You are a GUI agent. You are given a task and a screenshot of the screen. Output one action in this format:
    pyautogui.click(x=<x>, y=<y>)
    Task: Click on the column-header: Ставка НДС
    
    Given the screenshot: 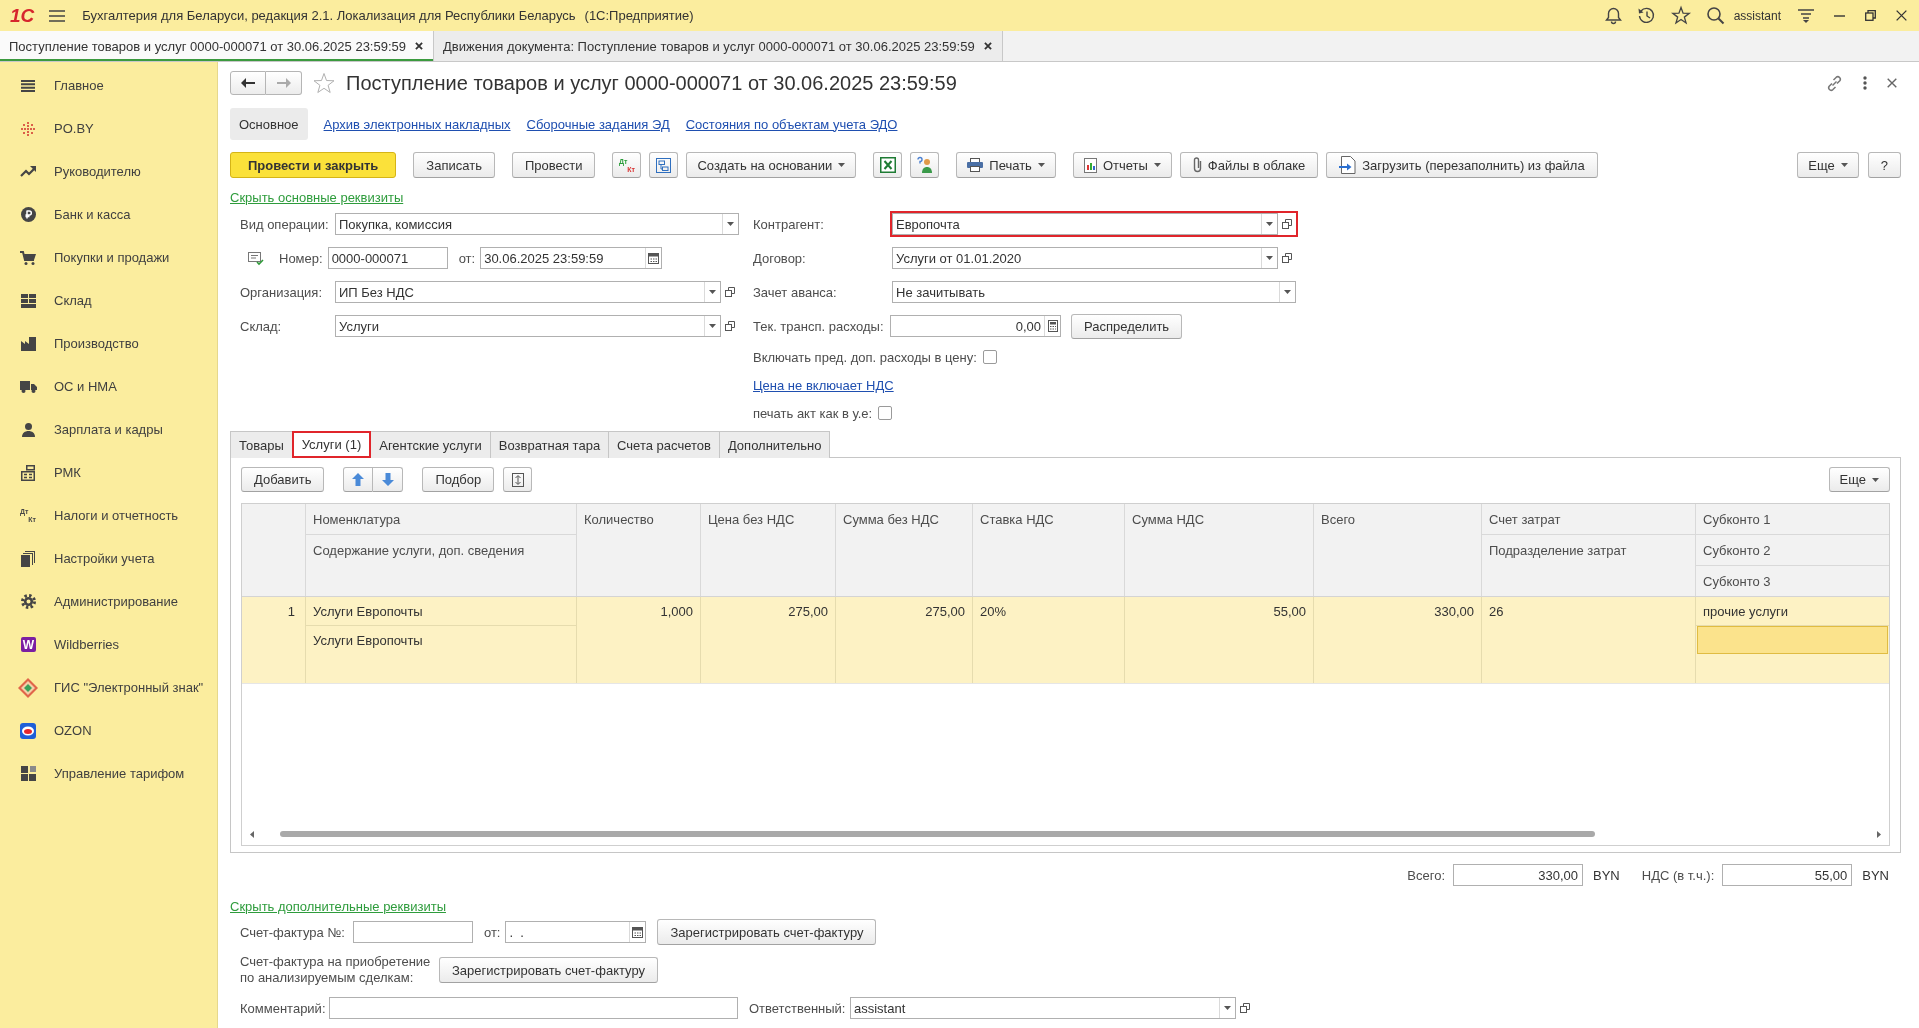 What is the action you would take?
    pyautogui.click(x=1048, y=550)
    